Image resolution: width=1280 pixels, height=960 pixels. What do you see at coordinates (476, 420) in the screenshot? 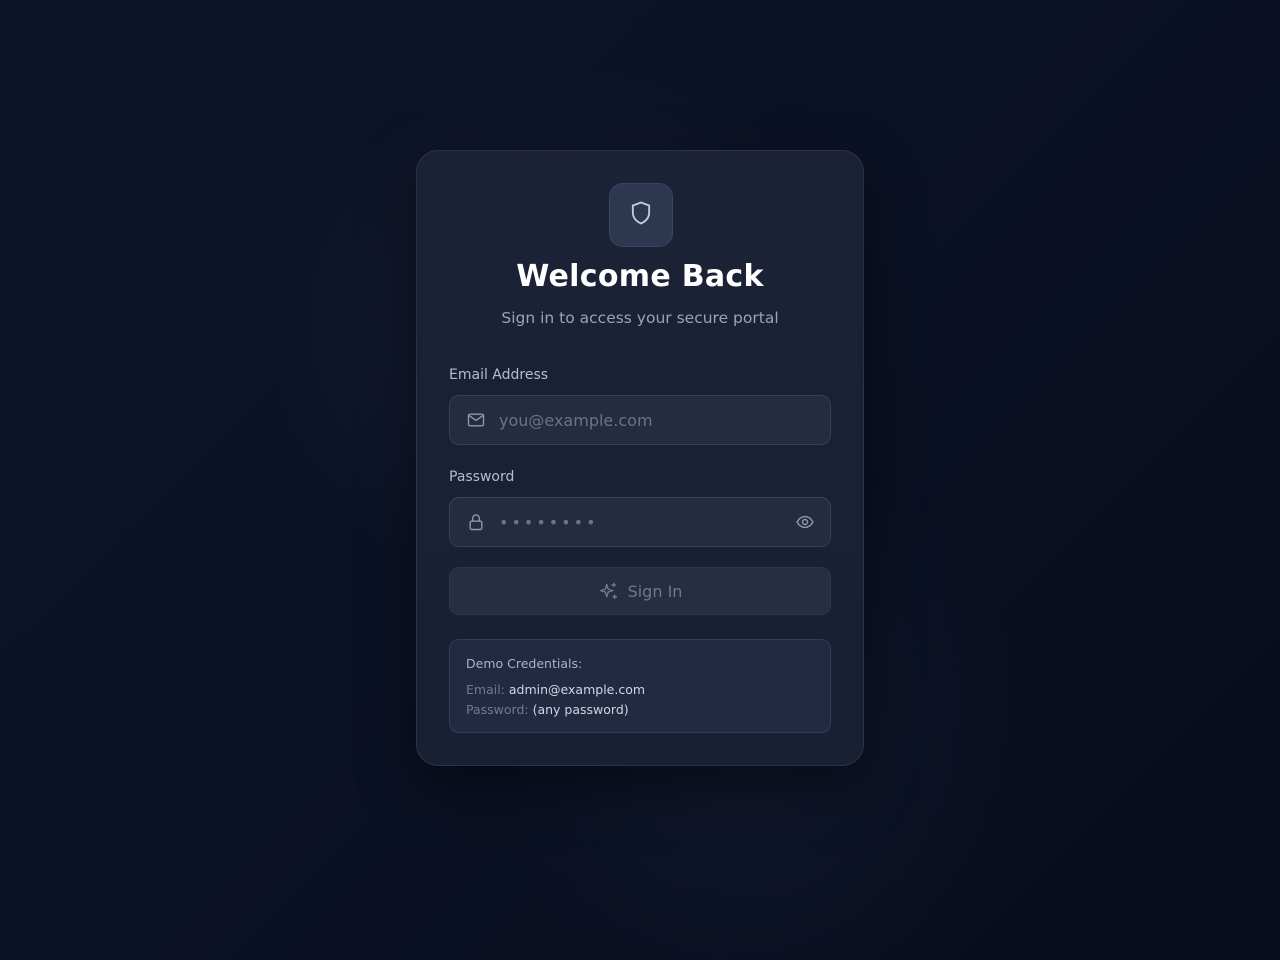
I see `mail-icon` at bounding box center [476, 420].